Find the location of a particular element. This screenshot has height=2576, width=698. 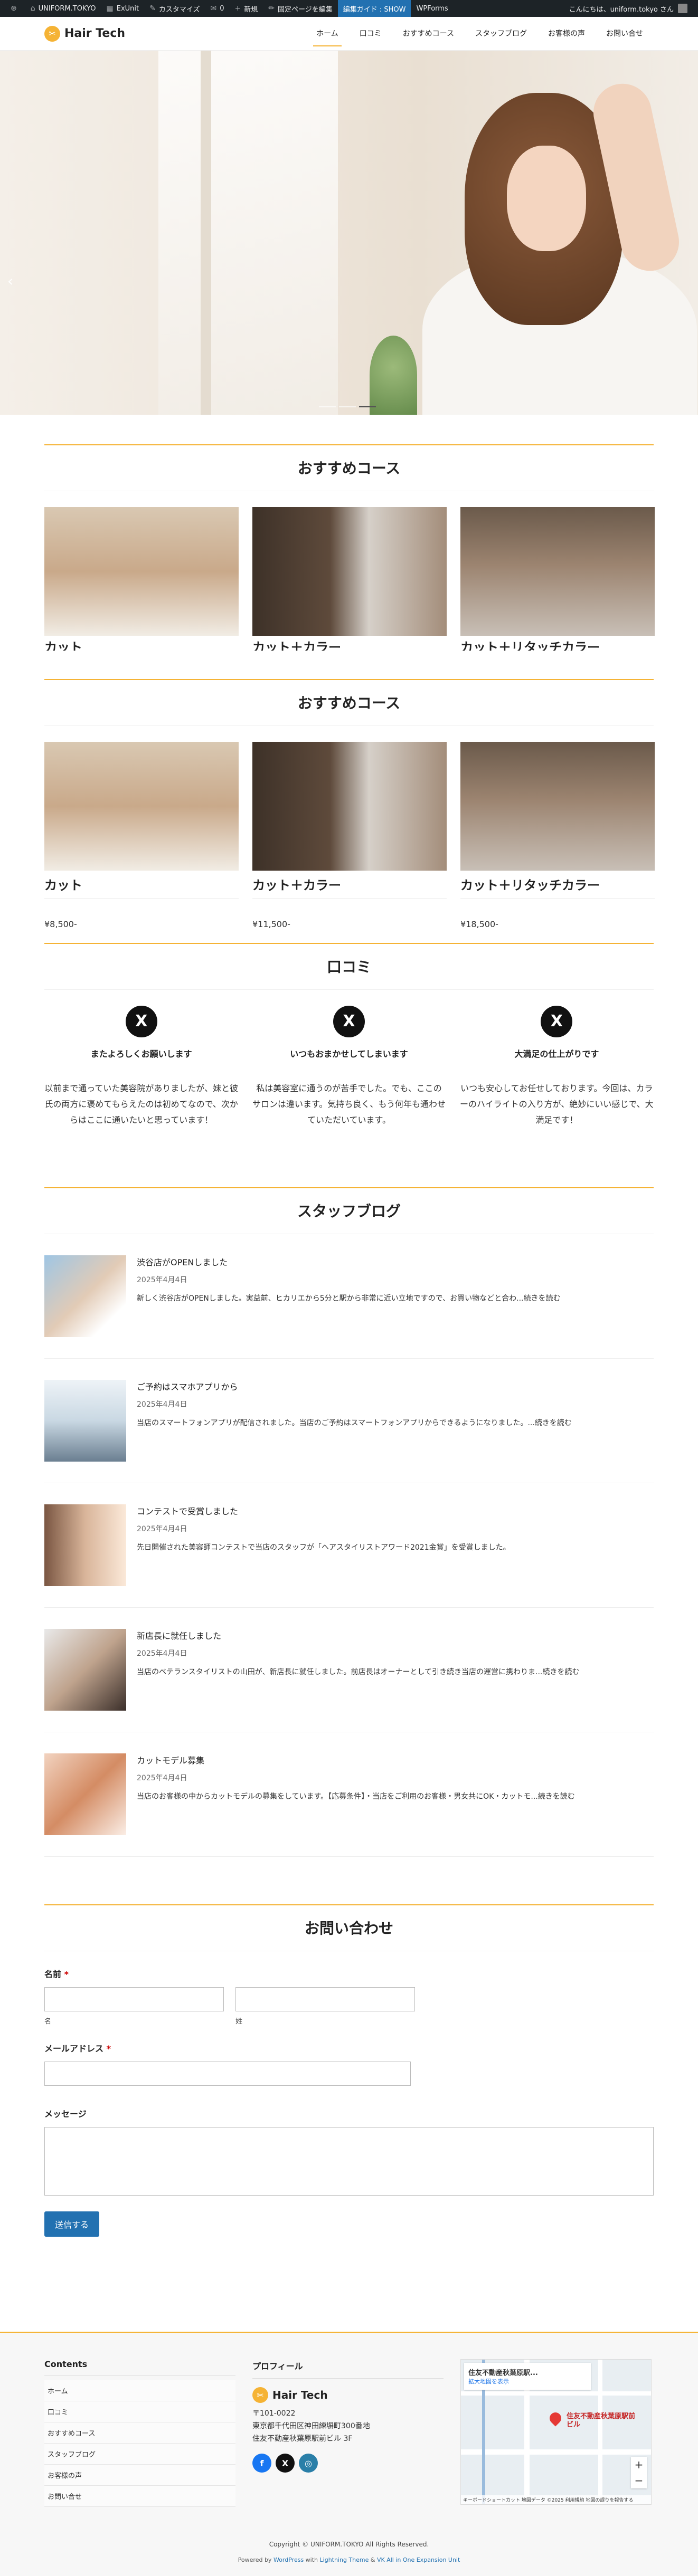

message-textarea is located at coordinates (349, 2161).